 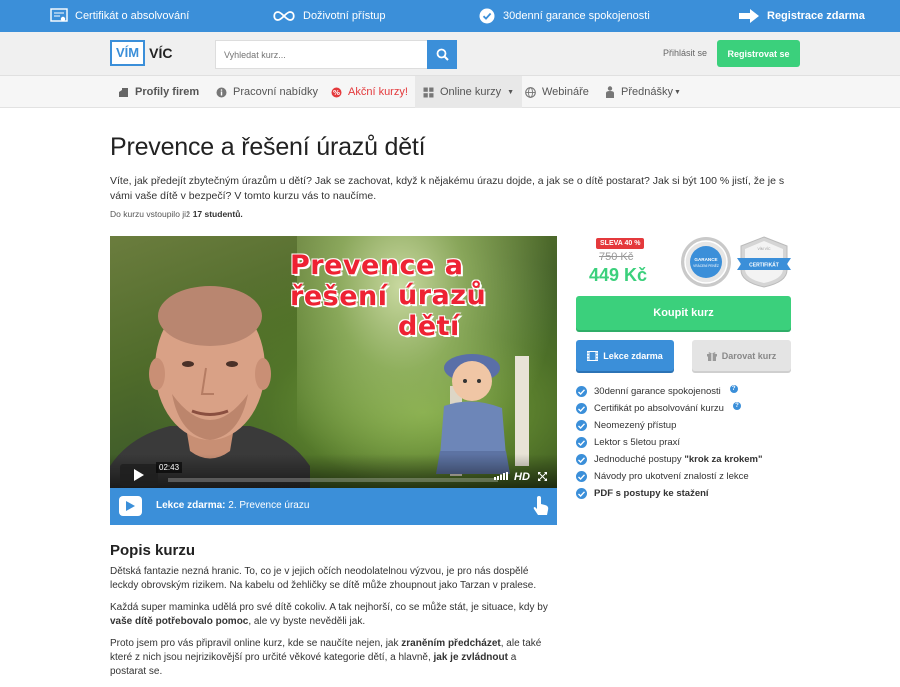 What do you see at coordinates (593, 355) in the screenshot?
I see `film-icon` at bounding box center [593, 355].